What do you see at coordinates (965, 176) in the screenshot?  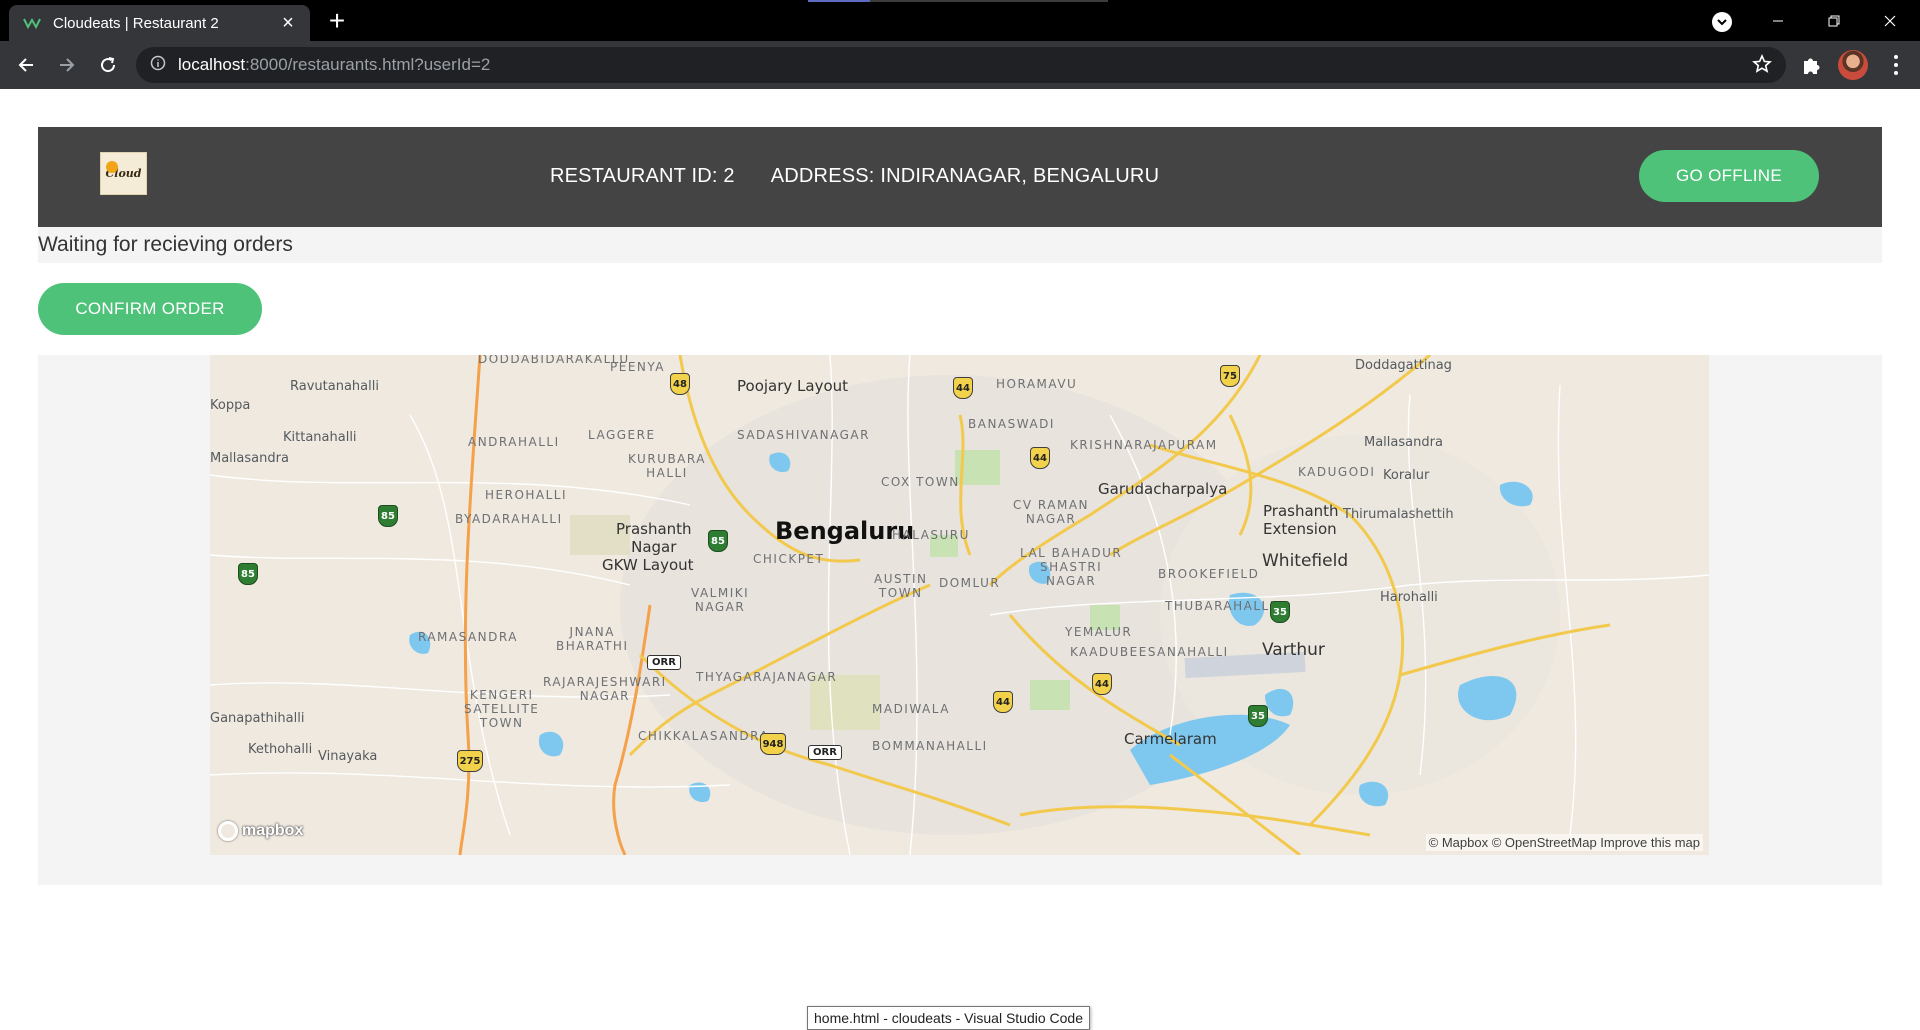 I see `restaurant-address: ADDRESS: INDIRANAGAR, BENGALURU` at bounding box center [965, 176].